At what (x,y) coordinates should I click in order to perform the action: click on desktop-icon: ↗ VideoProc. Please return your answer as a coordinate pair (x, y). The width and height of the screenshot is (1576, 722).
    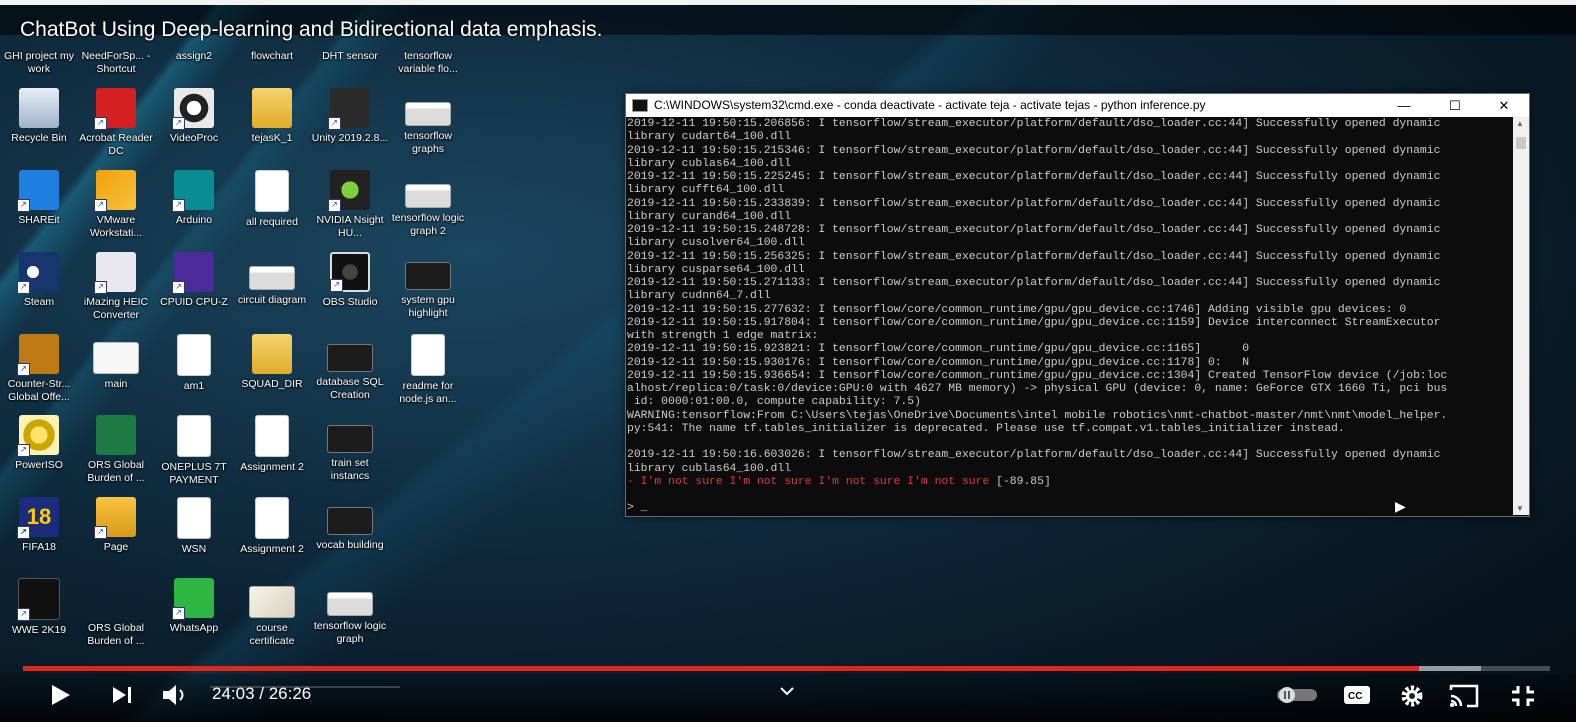
    Looking at the image, I should click on (194, 116).